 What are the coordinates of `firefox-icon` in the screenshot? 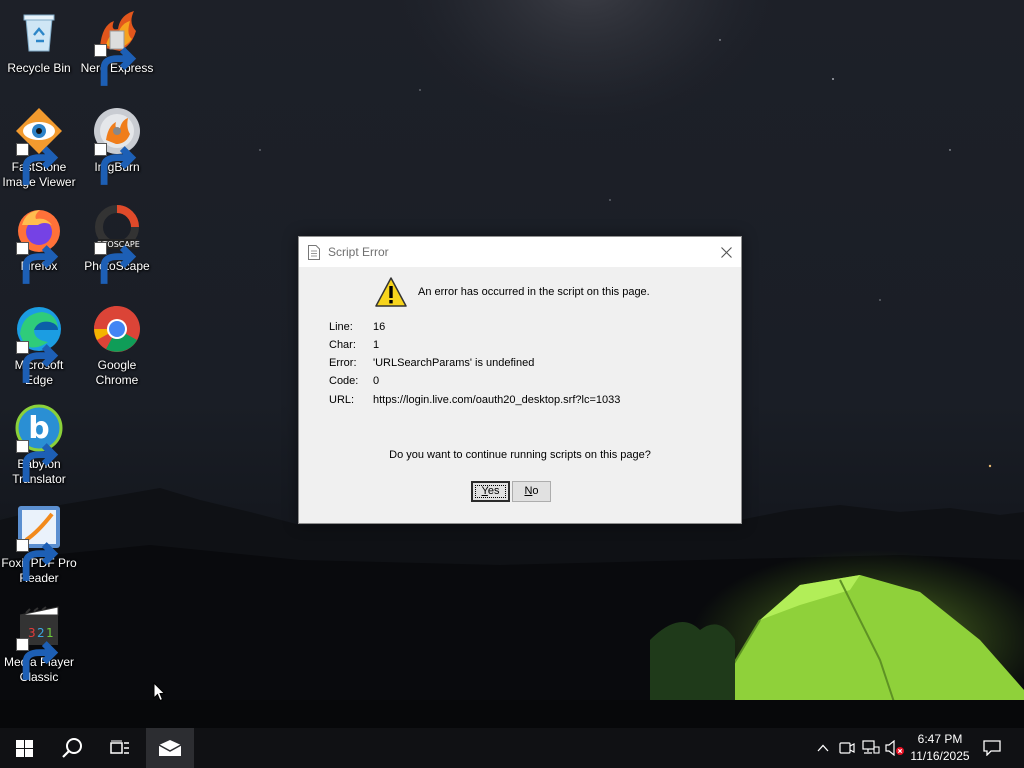 It's located at (39, 244).